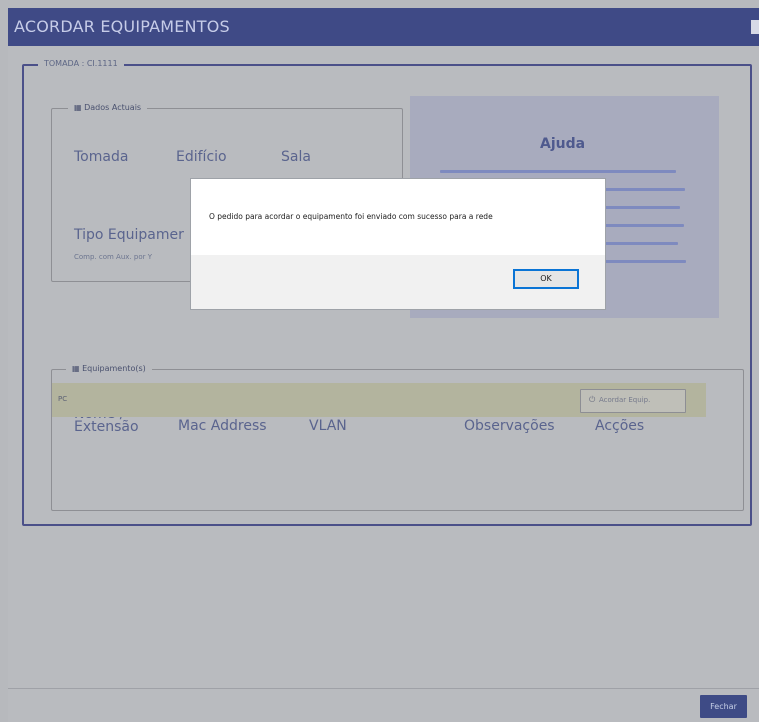 This screenshot has height=722, width=759. I want to click on acordar-equipamento-button: ⏻ Acordar Equip., so click(633, 401).